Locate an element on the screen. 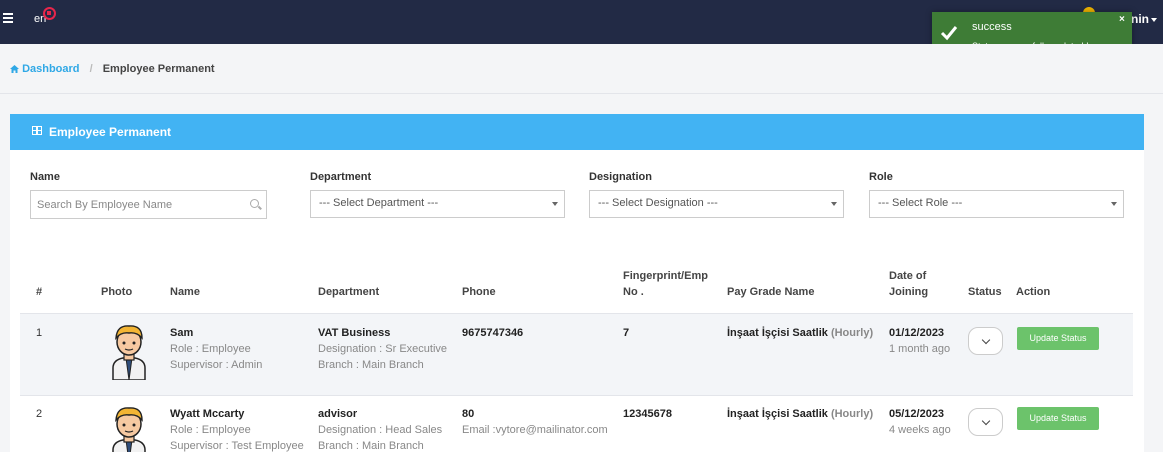 Image resolution: width=1163 pixels, height=452 pixels. designation-select: --- Select Designation --- is located at coordinates (716, 204).